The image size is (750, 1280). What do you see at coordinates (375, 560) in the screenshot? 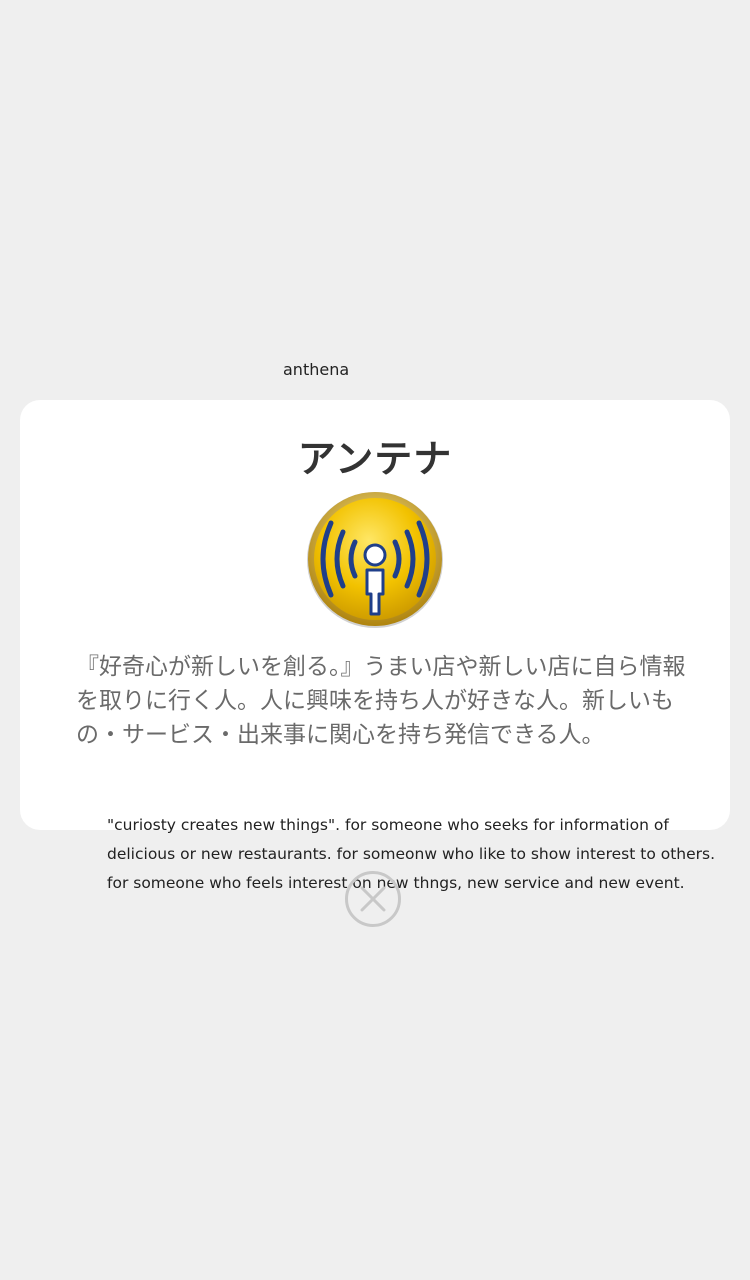
I see `antenna-logo-icon` at bounding box center [375, 560].